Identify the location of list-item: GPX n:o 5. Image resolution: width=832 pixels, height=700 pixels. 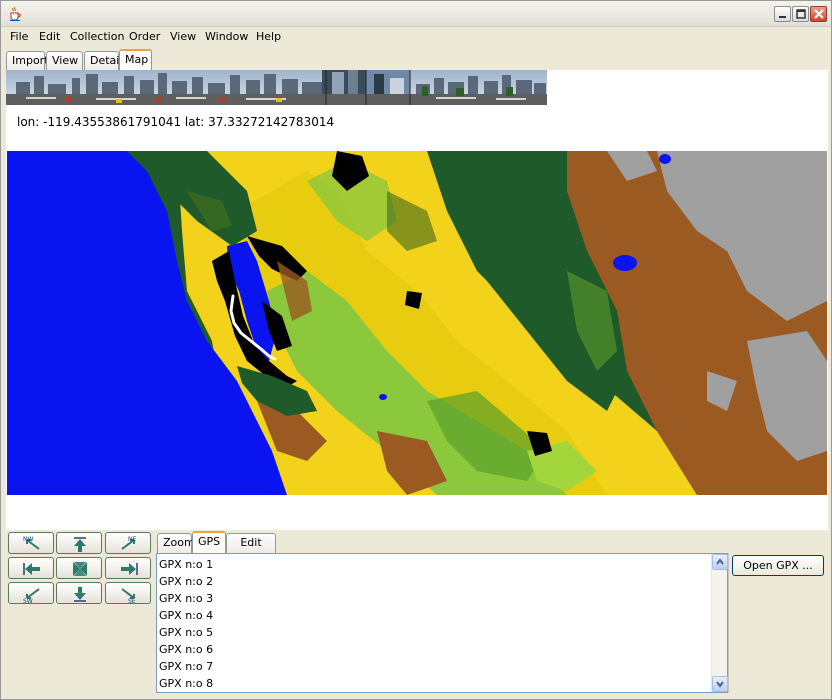
(185, 632).